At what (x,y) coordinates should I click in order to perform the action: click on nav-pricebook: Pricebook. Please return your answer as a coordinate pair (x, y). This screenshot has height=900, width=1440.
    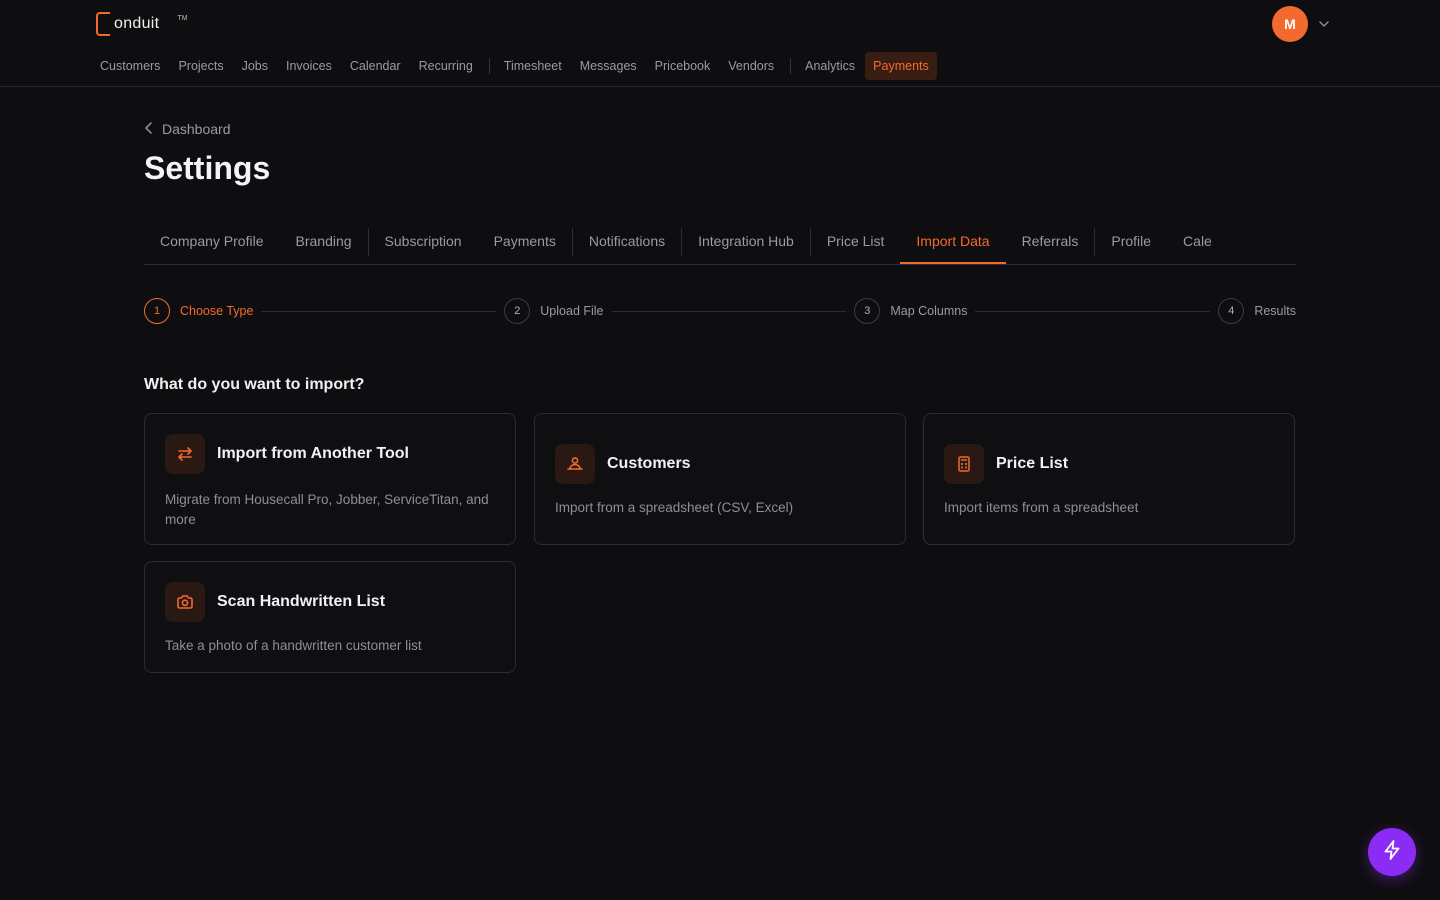
    Looking at the image, I should click on (683, 66).